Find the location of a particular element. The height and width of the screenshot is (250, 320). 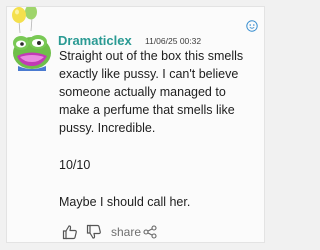

avatar is located at coordinates (32, 51).